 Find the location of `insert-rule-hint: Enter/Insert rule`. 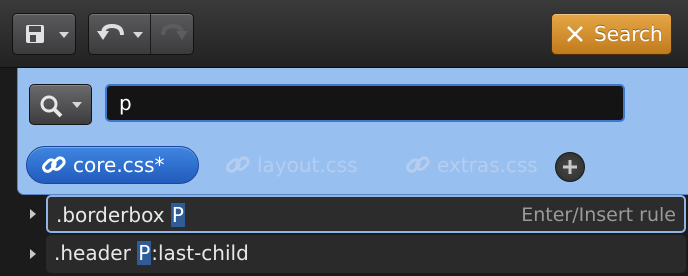

insert-rule-hint: Enter/Insert rule is located at coordinates (598, 215).